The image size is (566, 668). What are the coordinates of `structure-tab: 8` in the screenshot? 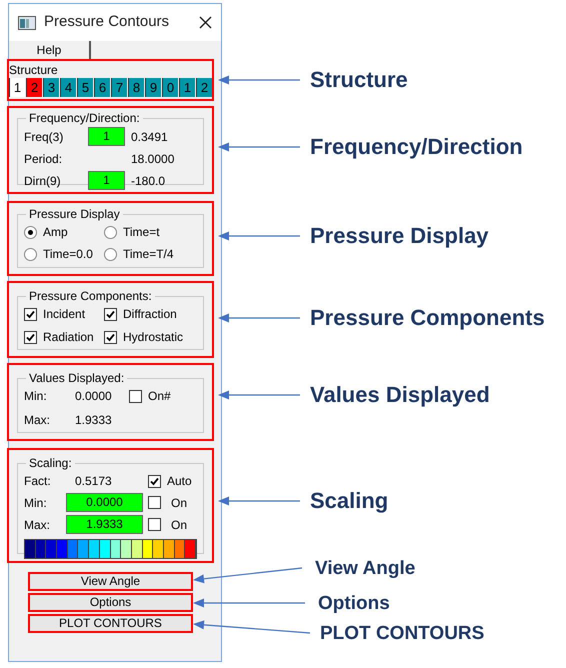 It's located at (136, 87).